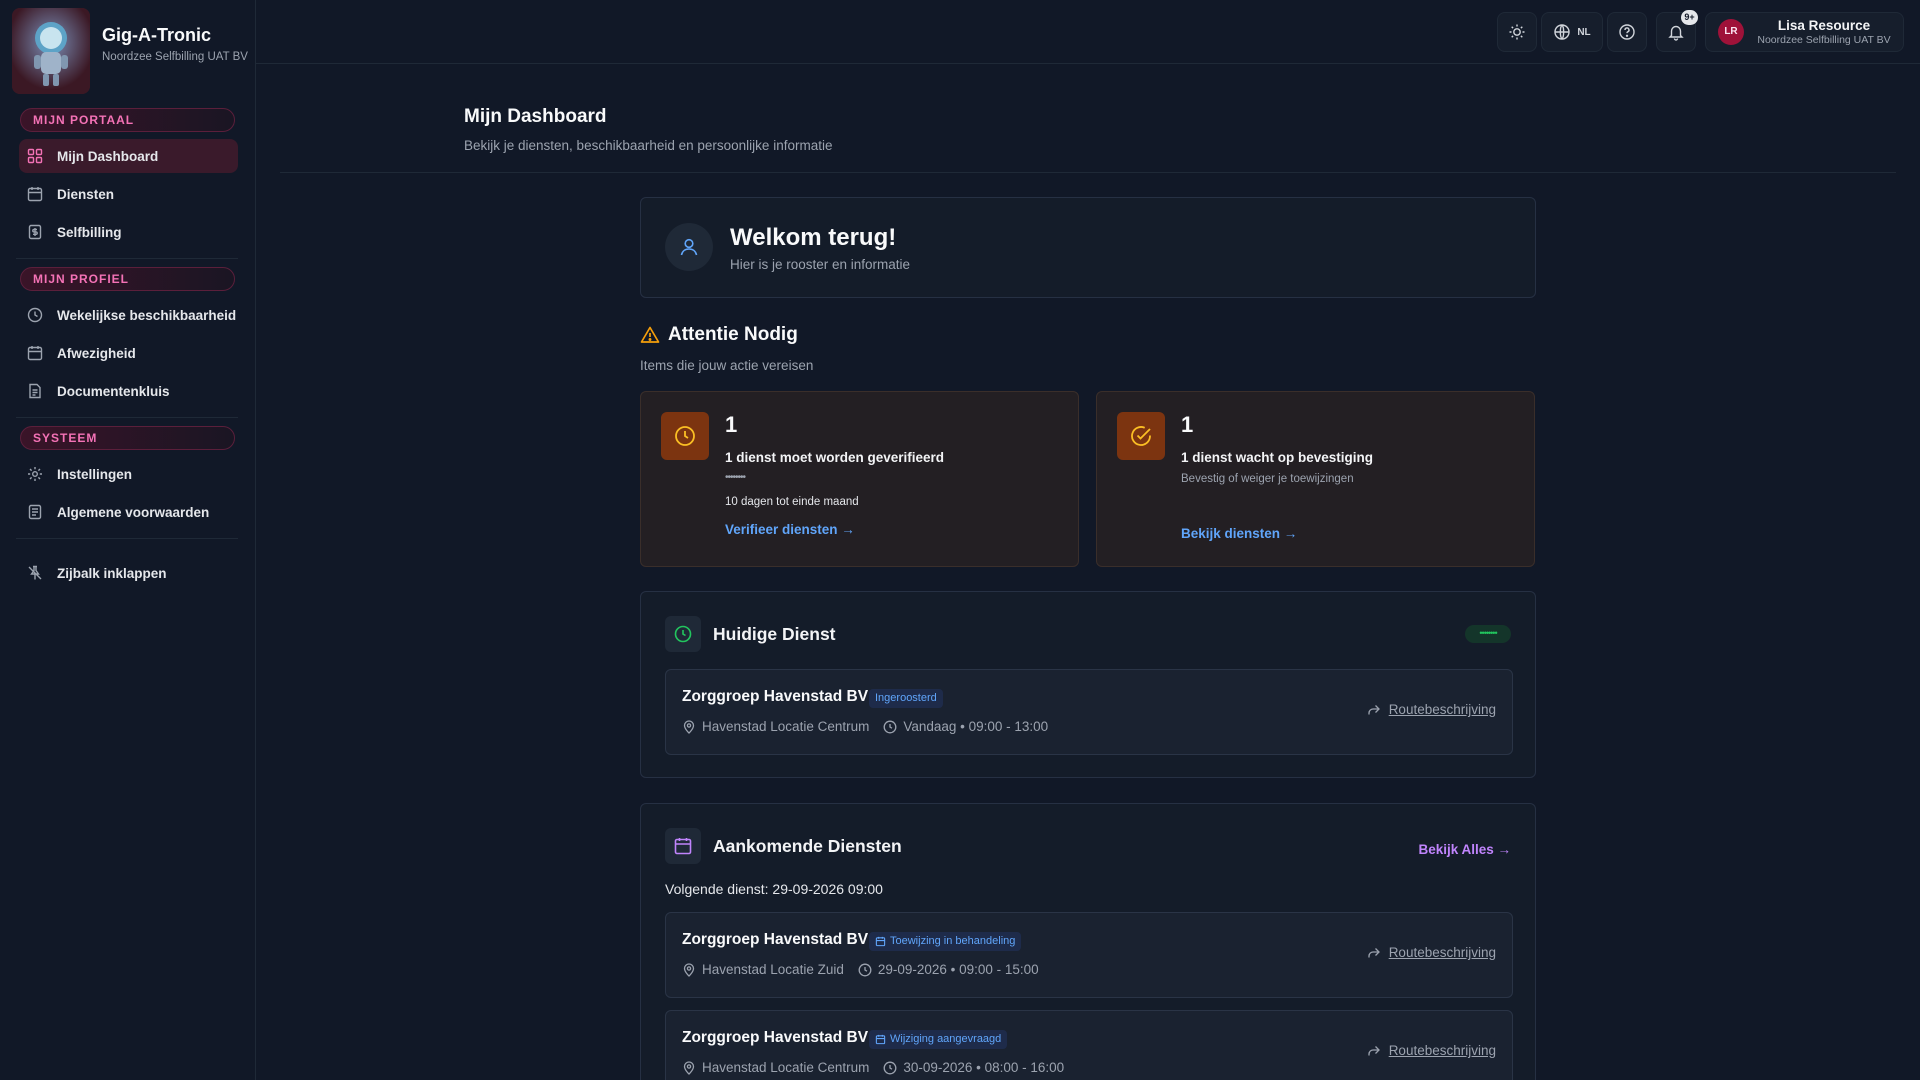 The image size is (1920, 1080). Describe the element at coordinates (1731, 32) in the screenshot. I see `avatar: LR` at that location.